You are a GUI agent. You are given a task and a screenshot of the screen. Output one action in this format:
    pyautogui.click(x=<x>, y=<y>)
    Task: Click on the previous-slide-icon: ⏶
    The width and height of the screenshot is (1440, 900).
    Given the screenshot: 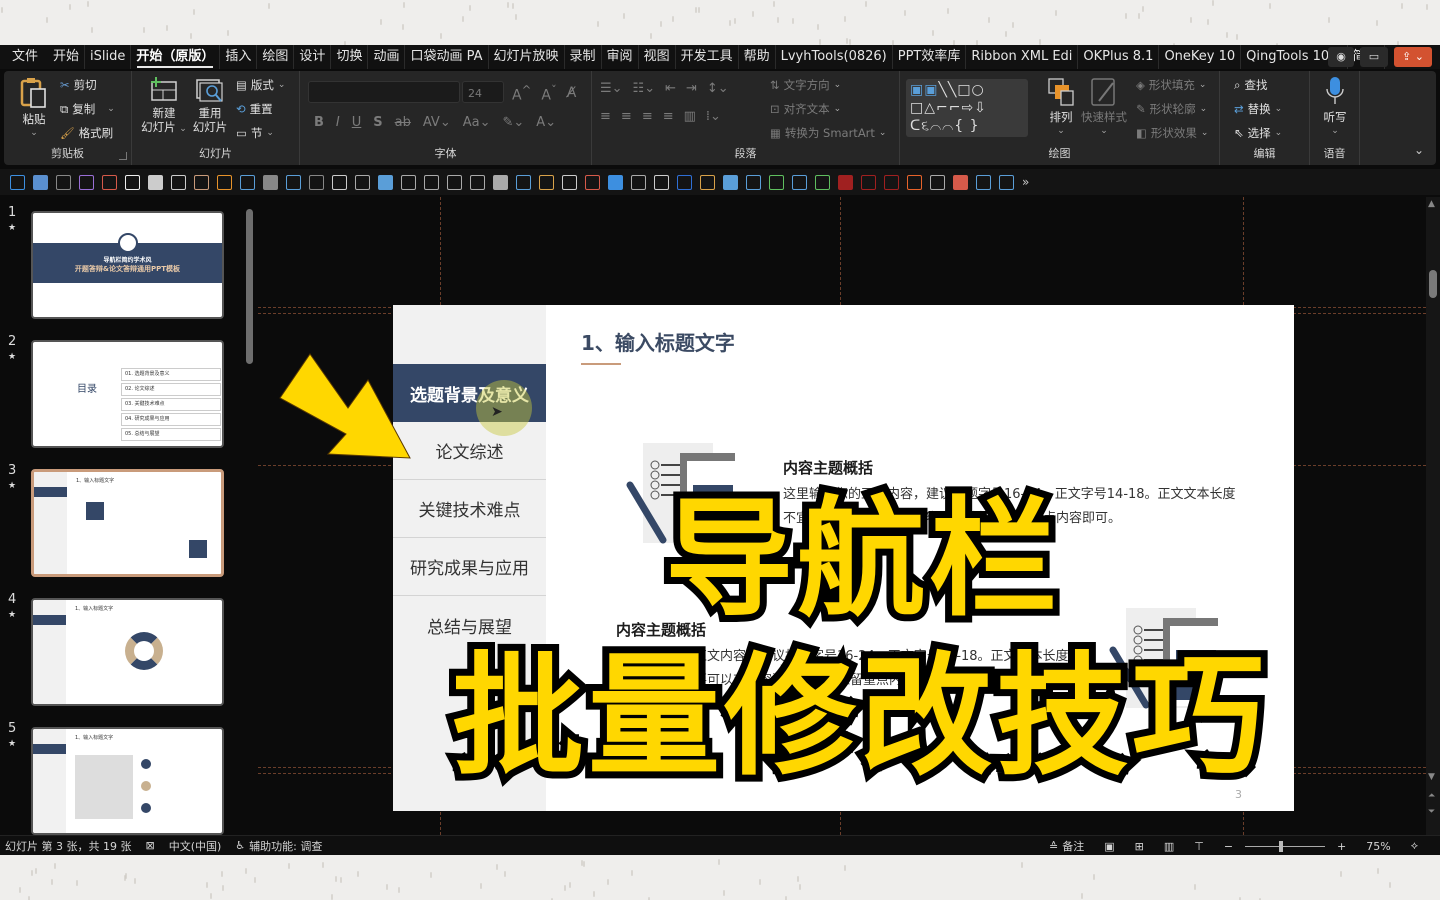 What is the action you would take?
    pyautogui.click(x=1431, y=796)
    